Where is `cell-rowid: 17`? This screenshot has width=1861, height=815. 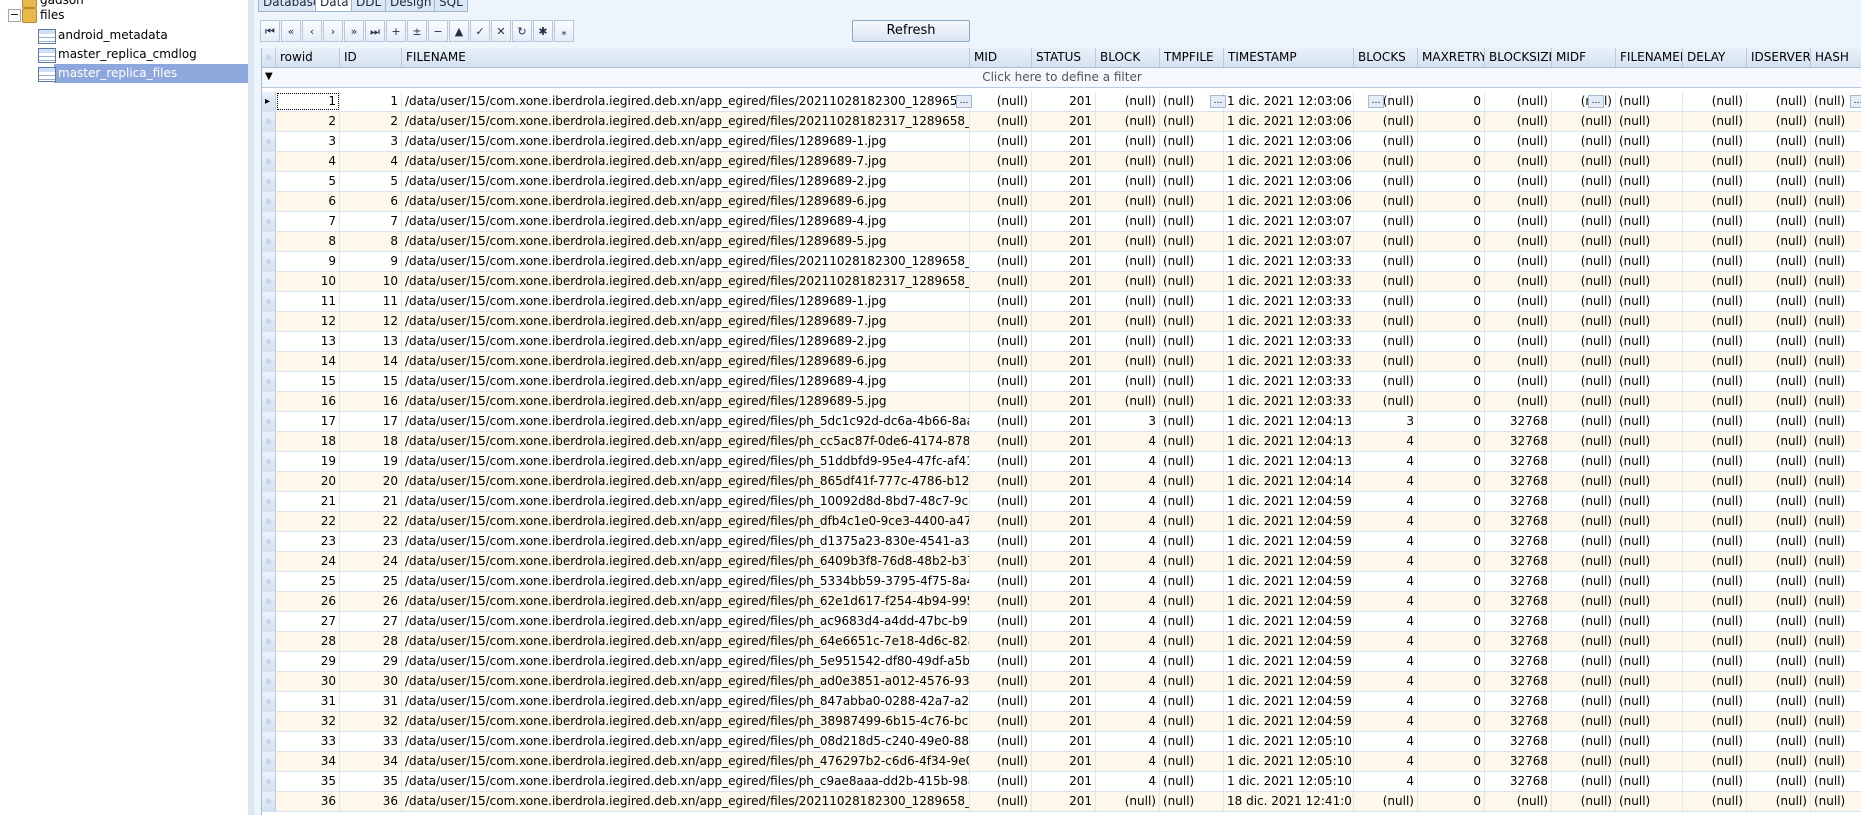
cell-rowid: 17 is located at coordinates (308, 421).